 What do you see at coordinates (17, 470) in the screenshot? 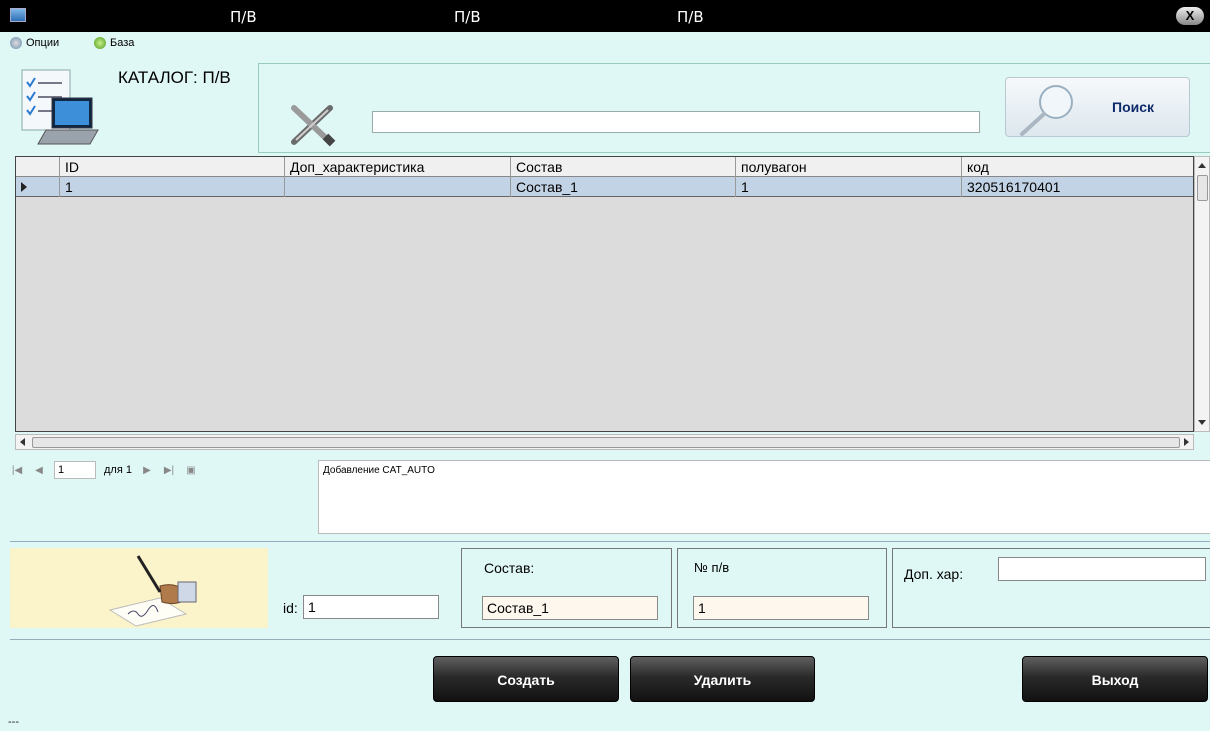
I see `move-first-icon: |◀` at bounding box center [17, 470].